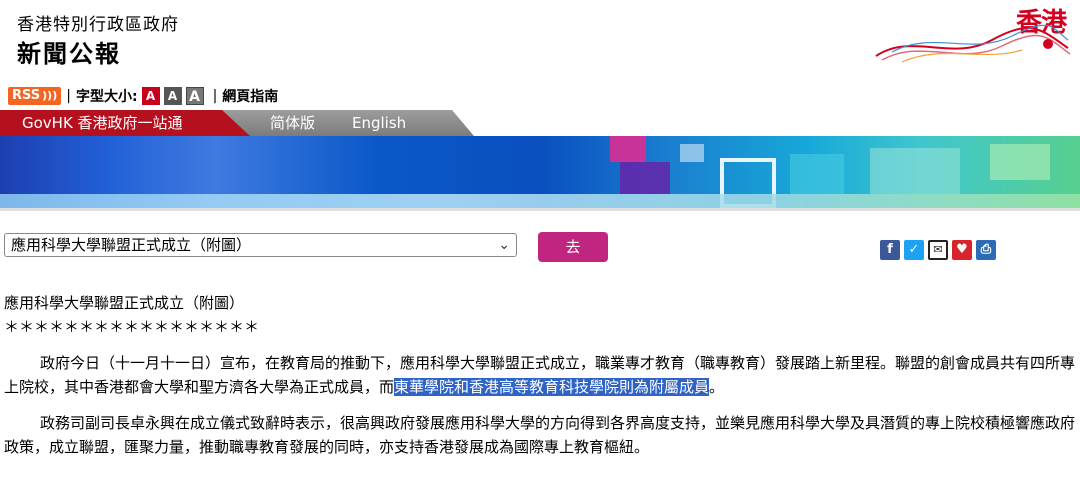 The width and height of the screenshot is (1080, 494). I want to click on font-size-small-button: A, so click(150, 96).